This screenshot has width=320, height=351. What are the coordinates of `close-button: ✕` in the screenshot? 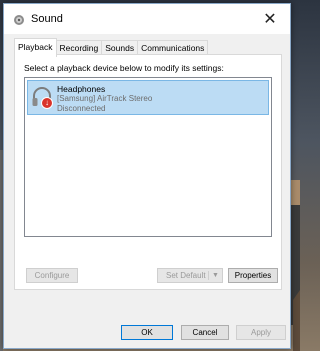 It's located at (270, 19).